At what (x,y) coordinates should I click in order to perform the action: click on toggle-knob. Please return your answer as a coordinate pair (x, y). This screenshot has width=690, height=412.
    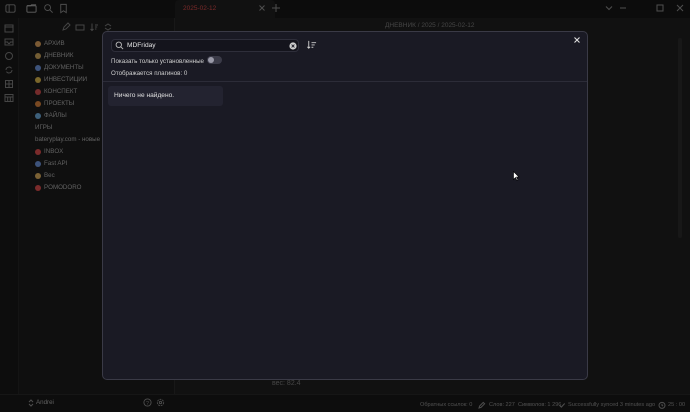
    Looking at the image, I should click on (211, 60).